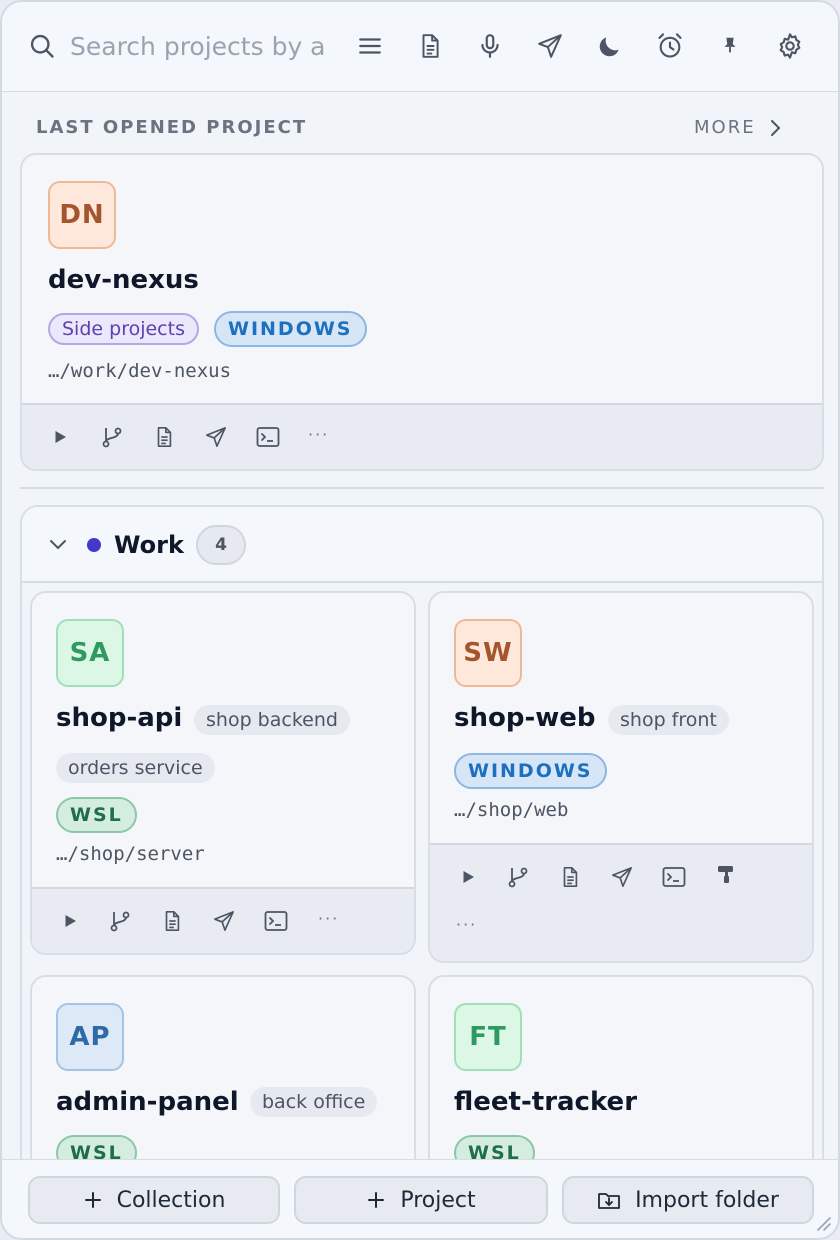  What do you see at coordinates (90, 653) in the screenshot?
I see `project-avatar: SA` at bounding box center [90, 653].